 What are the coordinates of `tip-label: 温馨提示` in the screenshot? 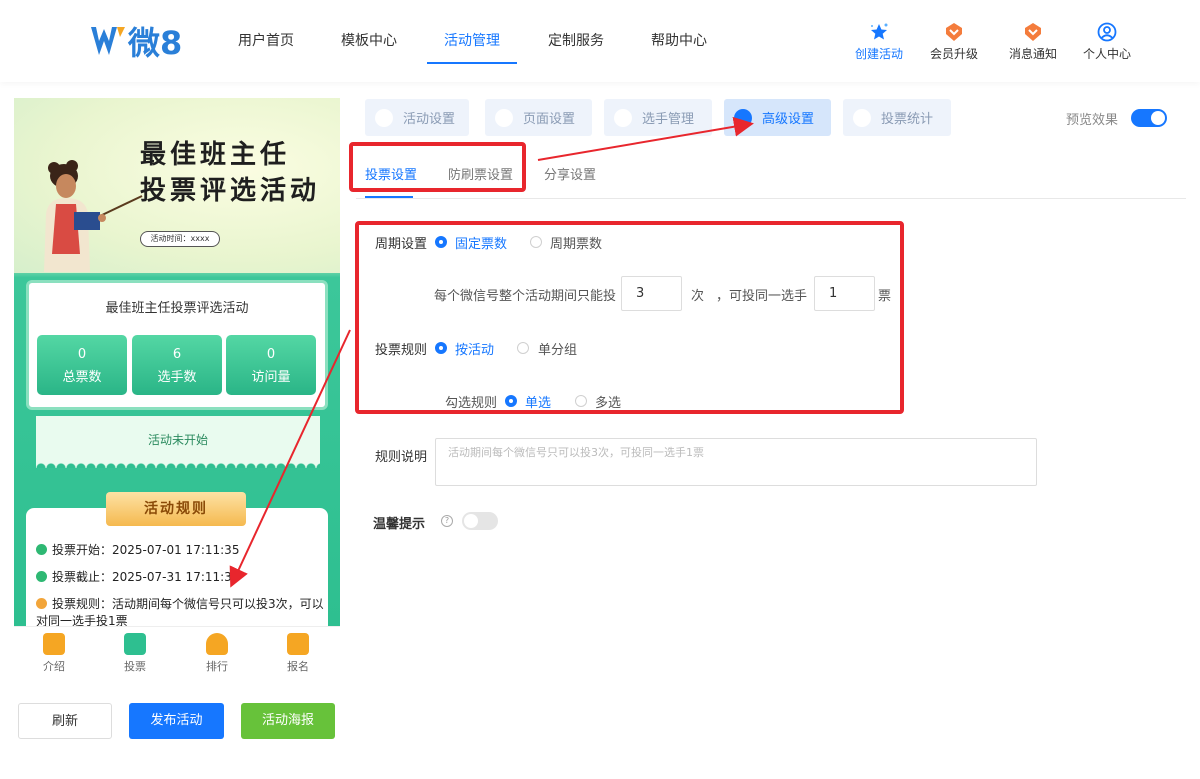 It's located at (399, 524).